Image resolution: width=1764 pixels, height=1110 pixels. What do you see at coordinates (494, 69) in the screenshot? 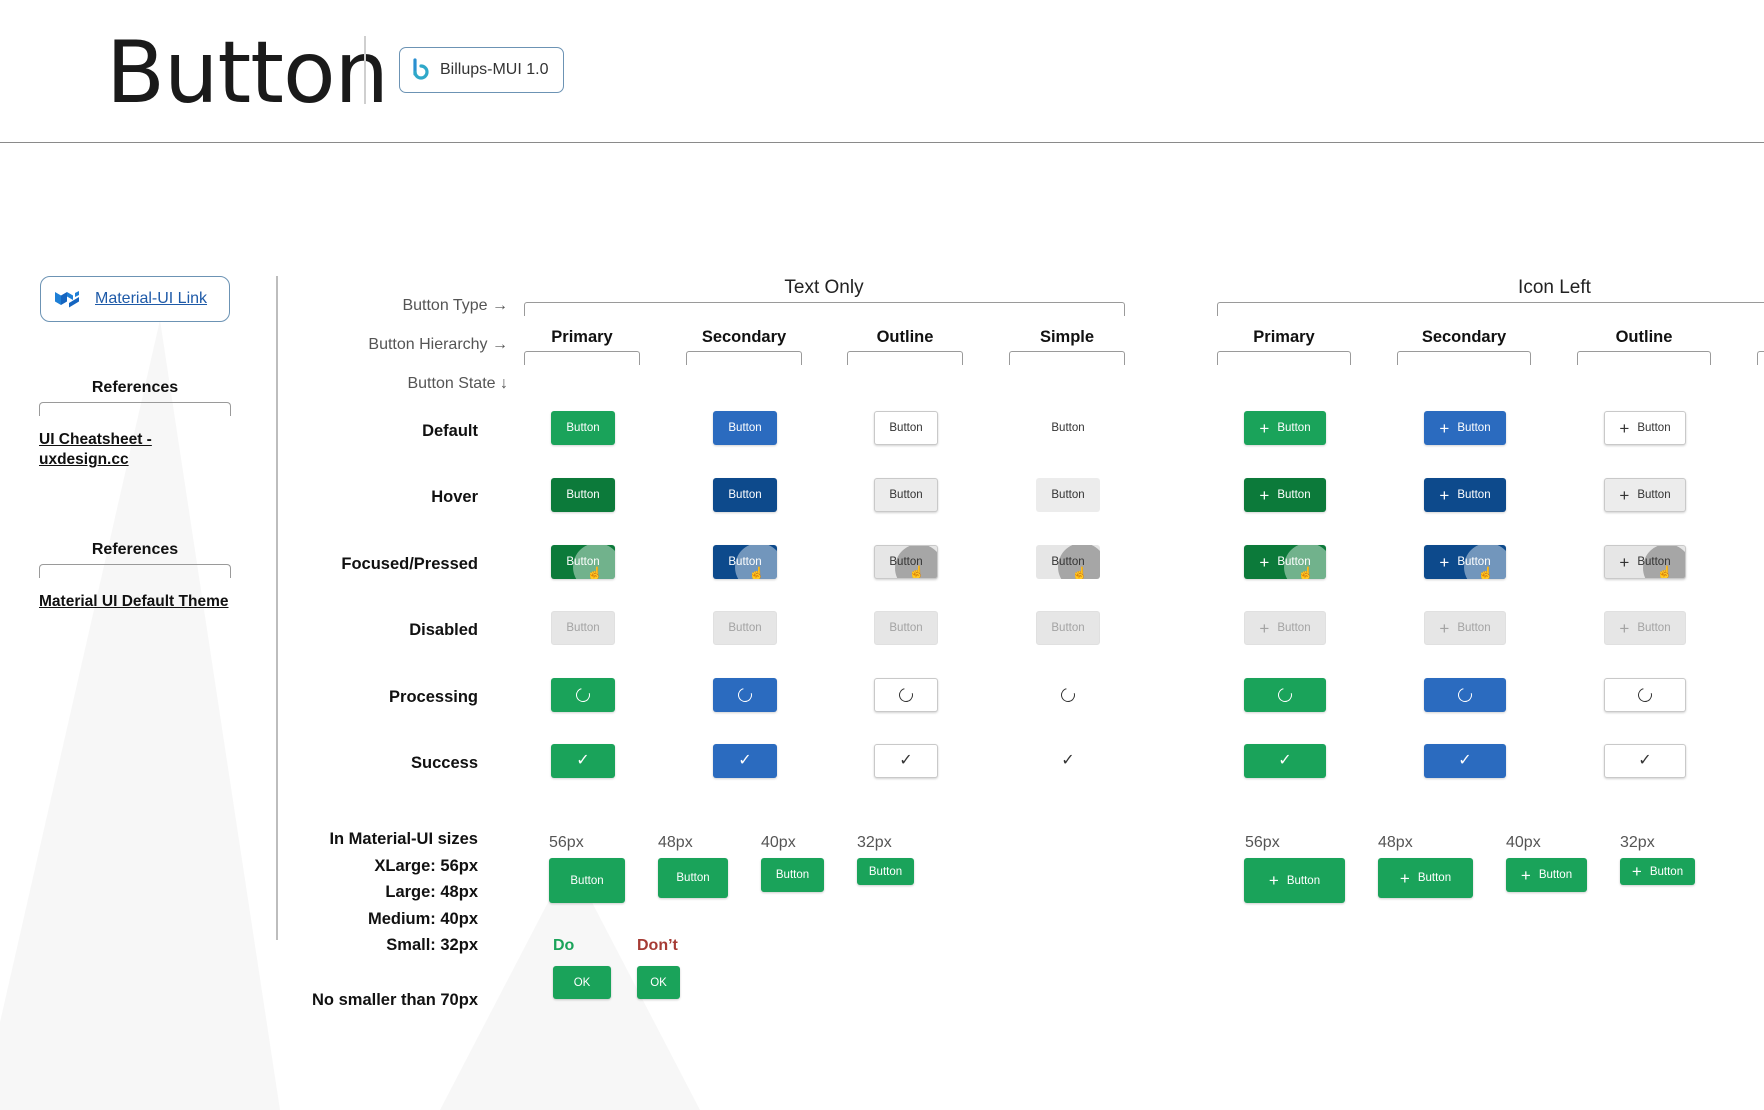
I see `version-badge-label: Billups-MUI 1.0` at bounding box center [494, 69].